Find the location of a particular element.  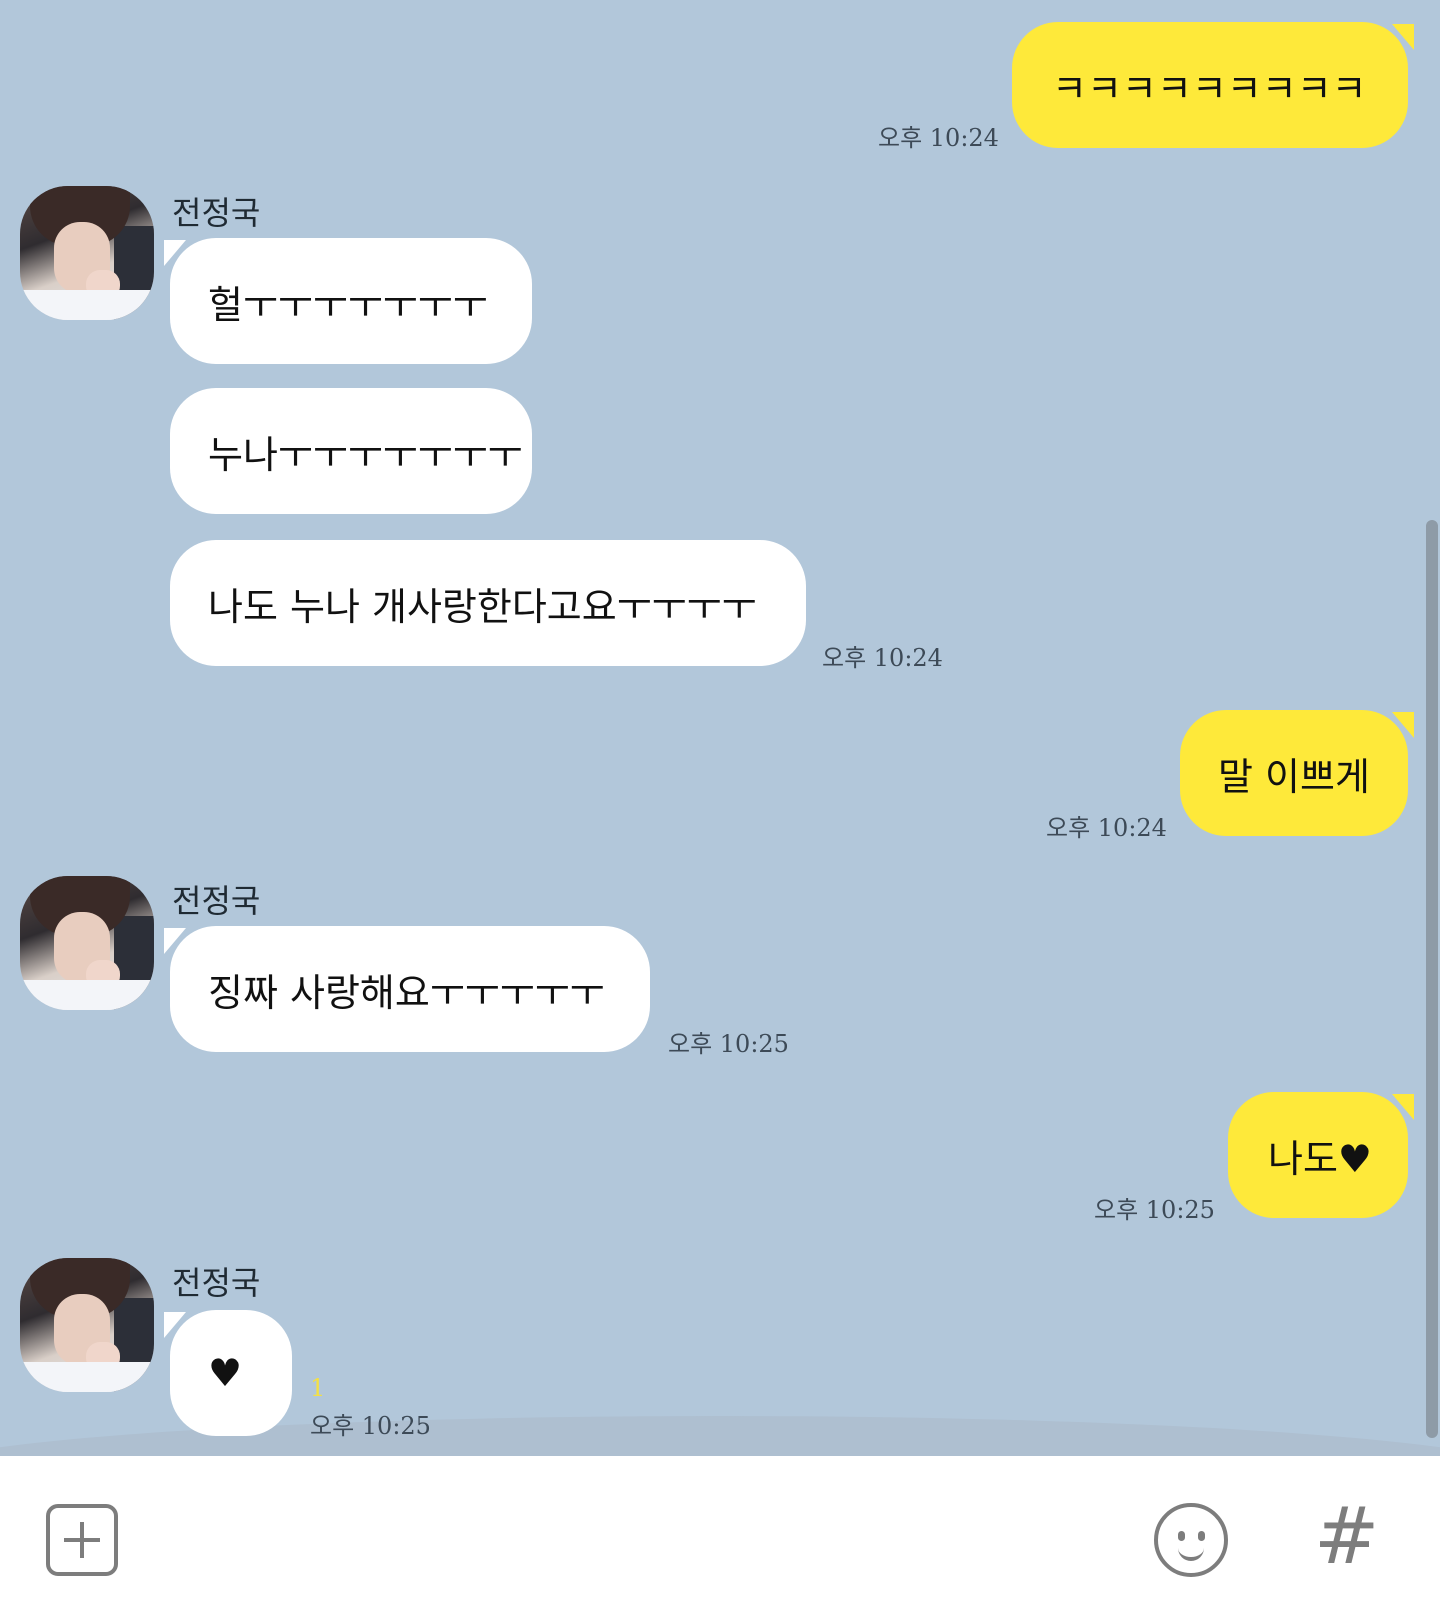

unread-count: 1 is located at coordinates (318, 1388).